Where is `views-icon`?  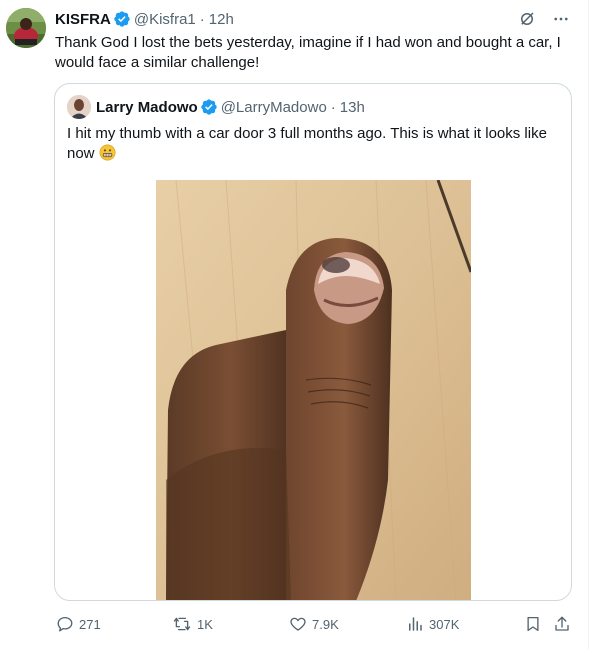
views-icon is located at coordinates (415, 624).